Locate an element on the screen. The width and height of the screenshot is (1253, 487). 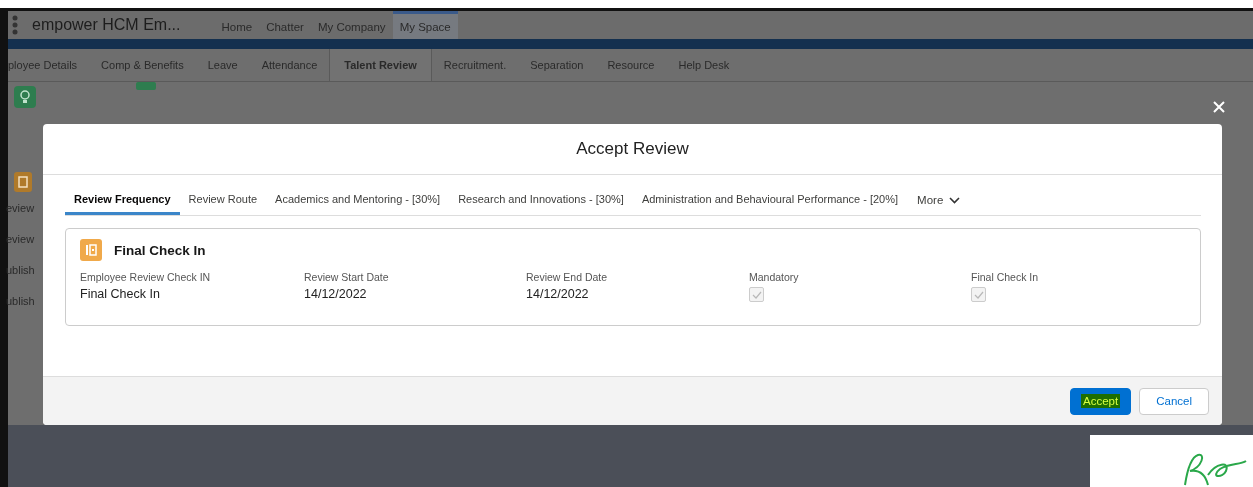
accept-button: Accept is located at coordinates (1101, 401).